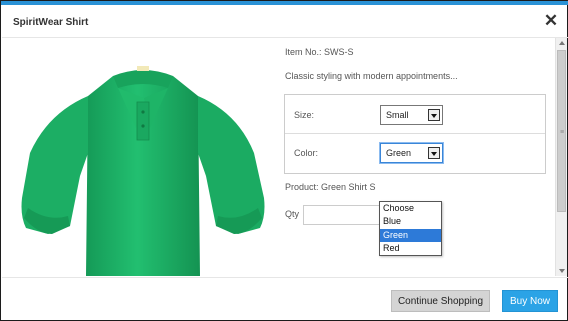 This screenshot has height=321, width=568. Describe the element at coordinates (411, 115) in the screenshot. I see `size-select: Small` at that location.